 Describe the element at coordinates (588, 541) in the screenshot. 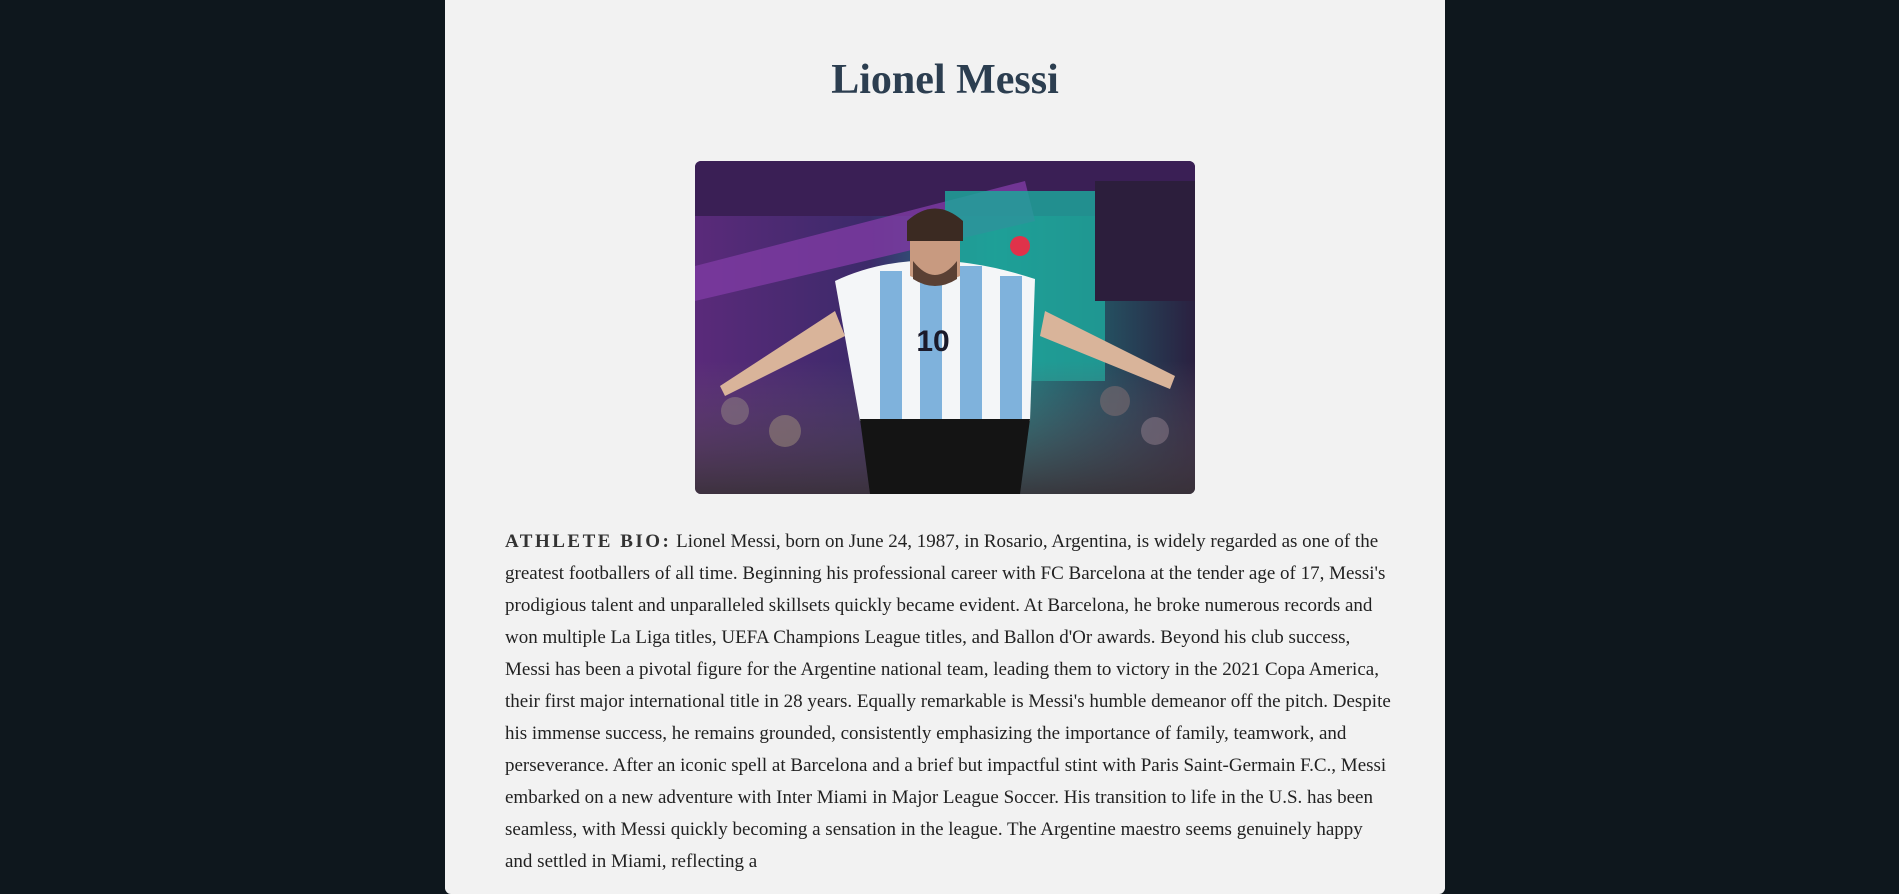

I see `bio-label: ATHLETE BIO:` at that location.